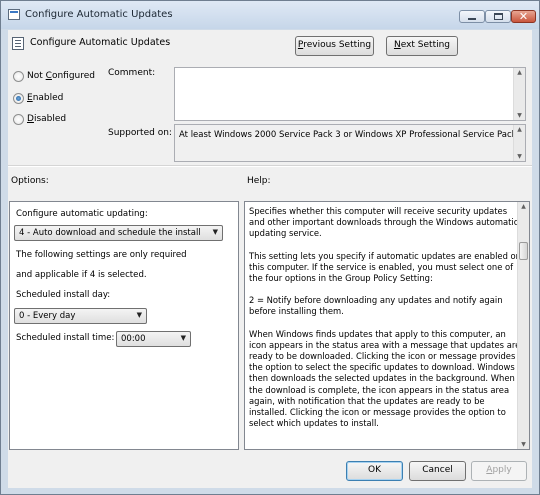 This screenshot has height=495, width=540. Describe the element at coordinates (81, 275) in the screenshot. I see `note-line-2: and applicable if 4 is selected.` at that location.